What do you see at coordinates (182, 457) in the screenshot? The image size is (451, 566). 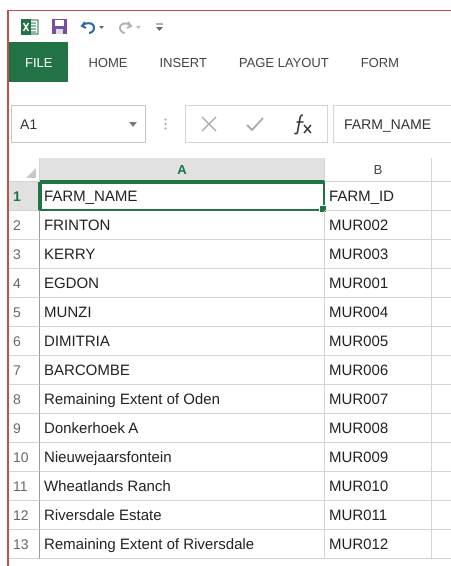 I see `table-cell: Nieuwejaarsfontein` at bounding box center [182, 457].